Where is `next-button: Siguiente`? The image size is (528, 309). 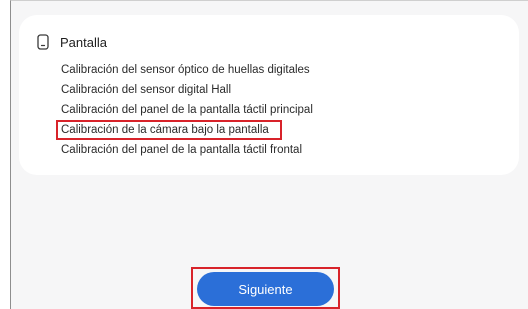
next-button: Siguiente is located at coordinates (265, 289).